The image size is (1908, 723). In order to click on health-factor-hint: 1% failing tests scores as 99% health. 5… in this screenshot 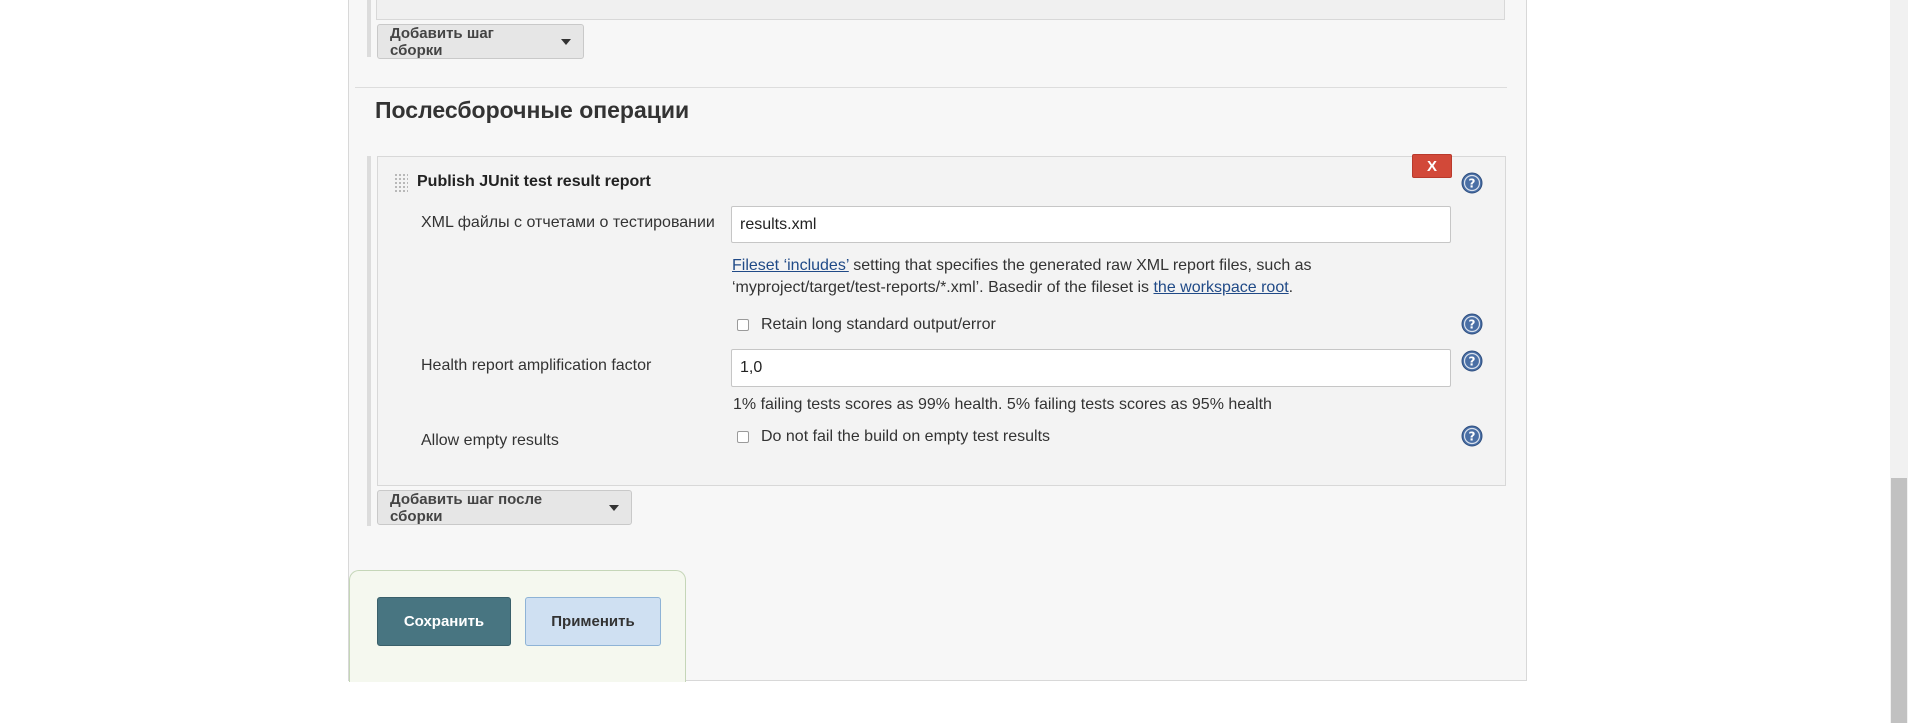, I will do `click(1002, 404)`.